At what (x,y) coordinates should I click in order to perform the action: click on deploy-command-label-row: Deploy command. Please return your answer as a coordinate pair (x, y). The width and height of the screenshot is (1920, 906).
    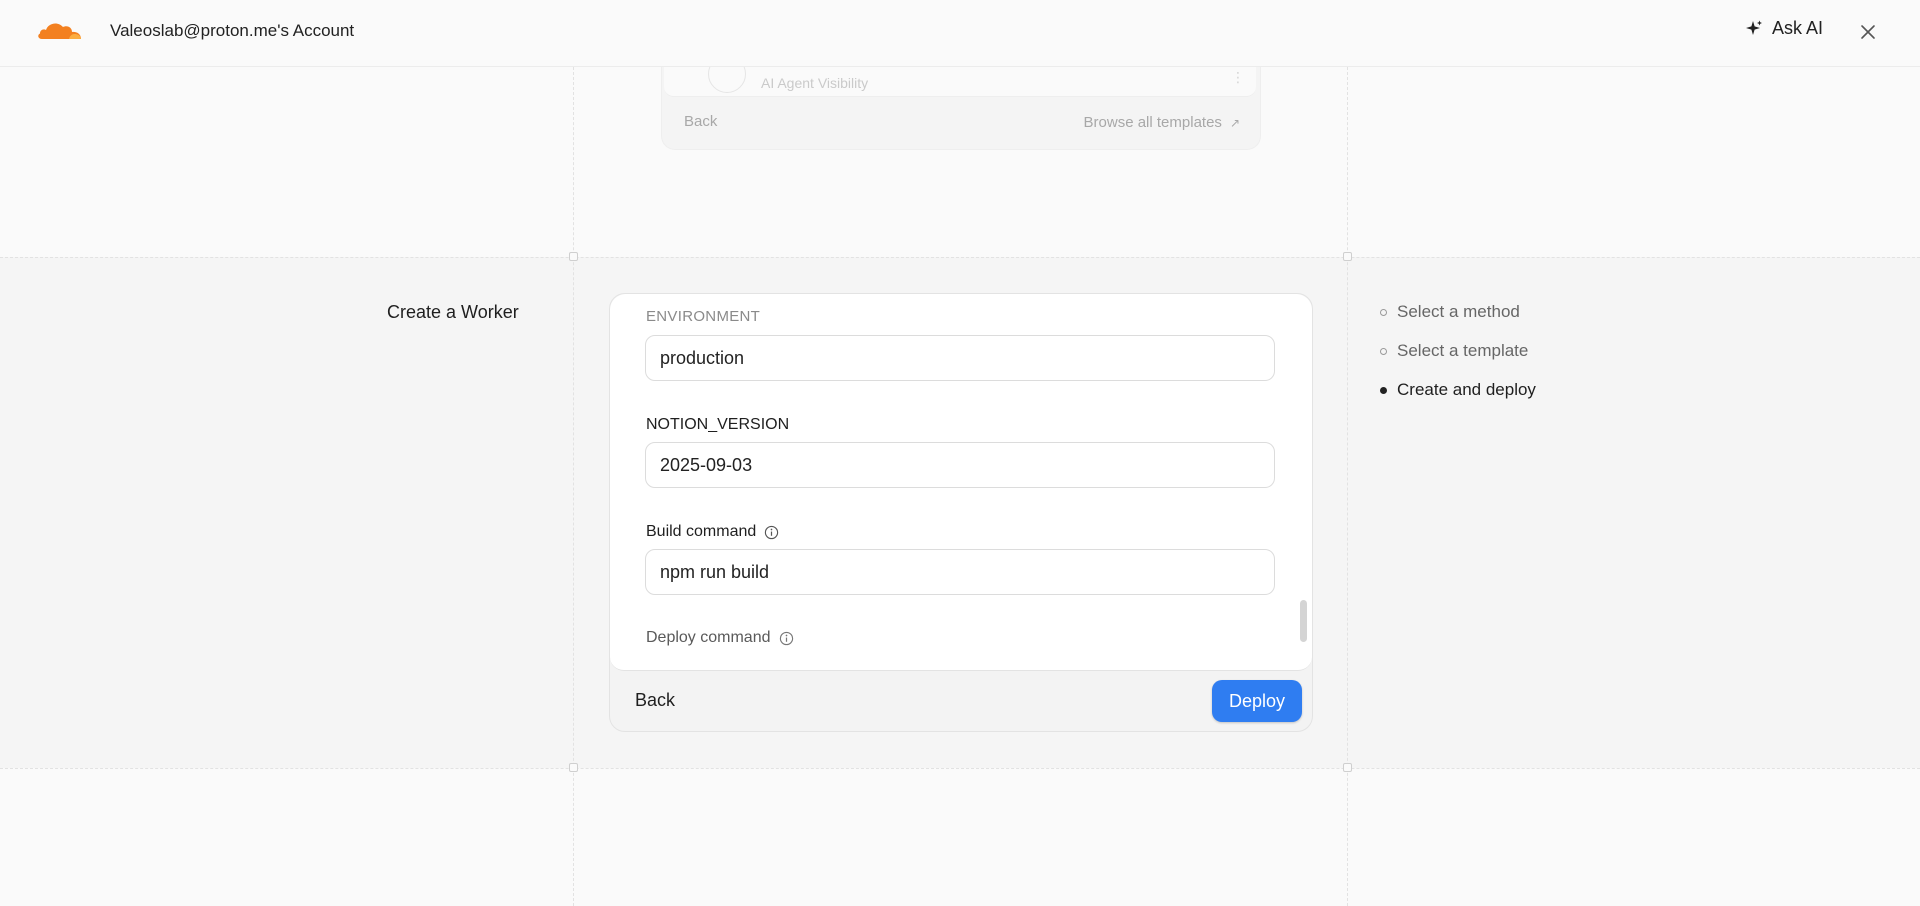
    Looking at the image, I should click on (720, 638).